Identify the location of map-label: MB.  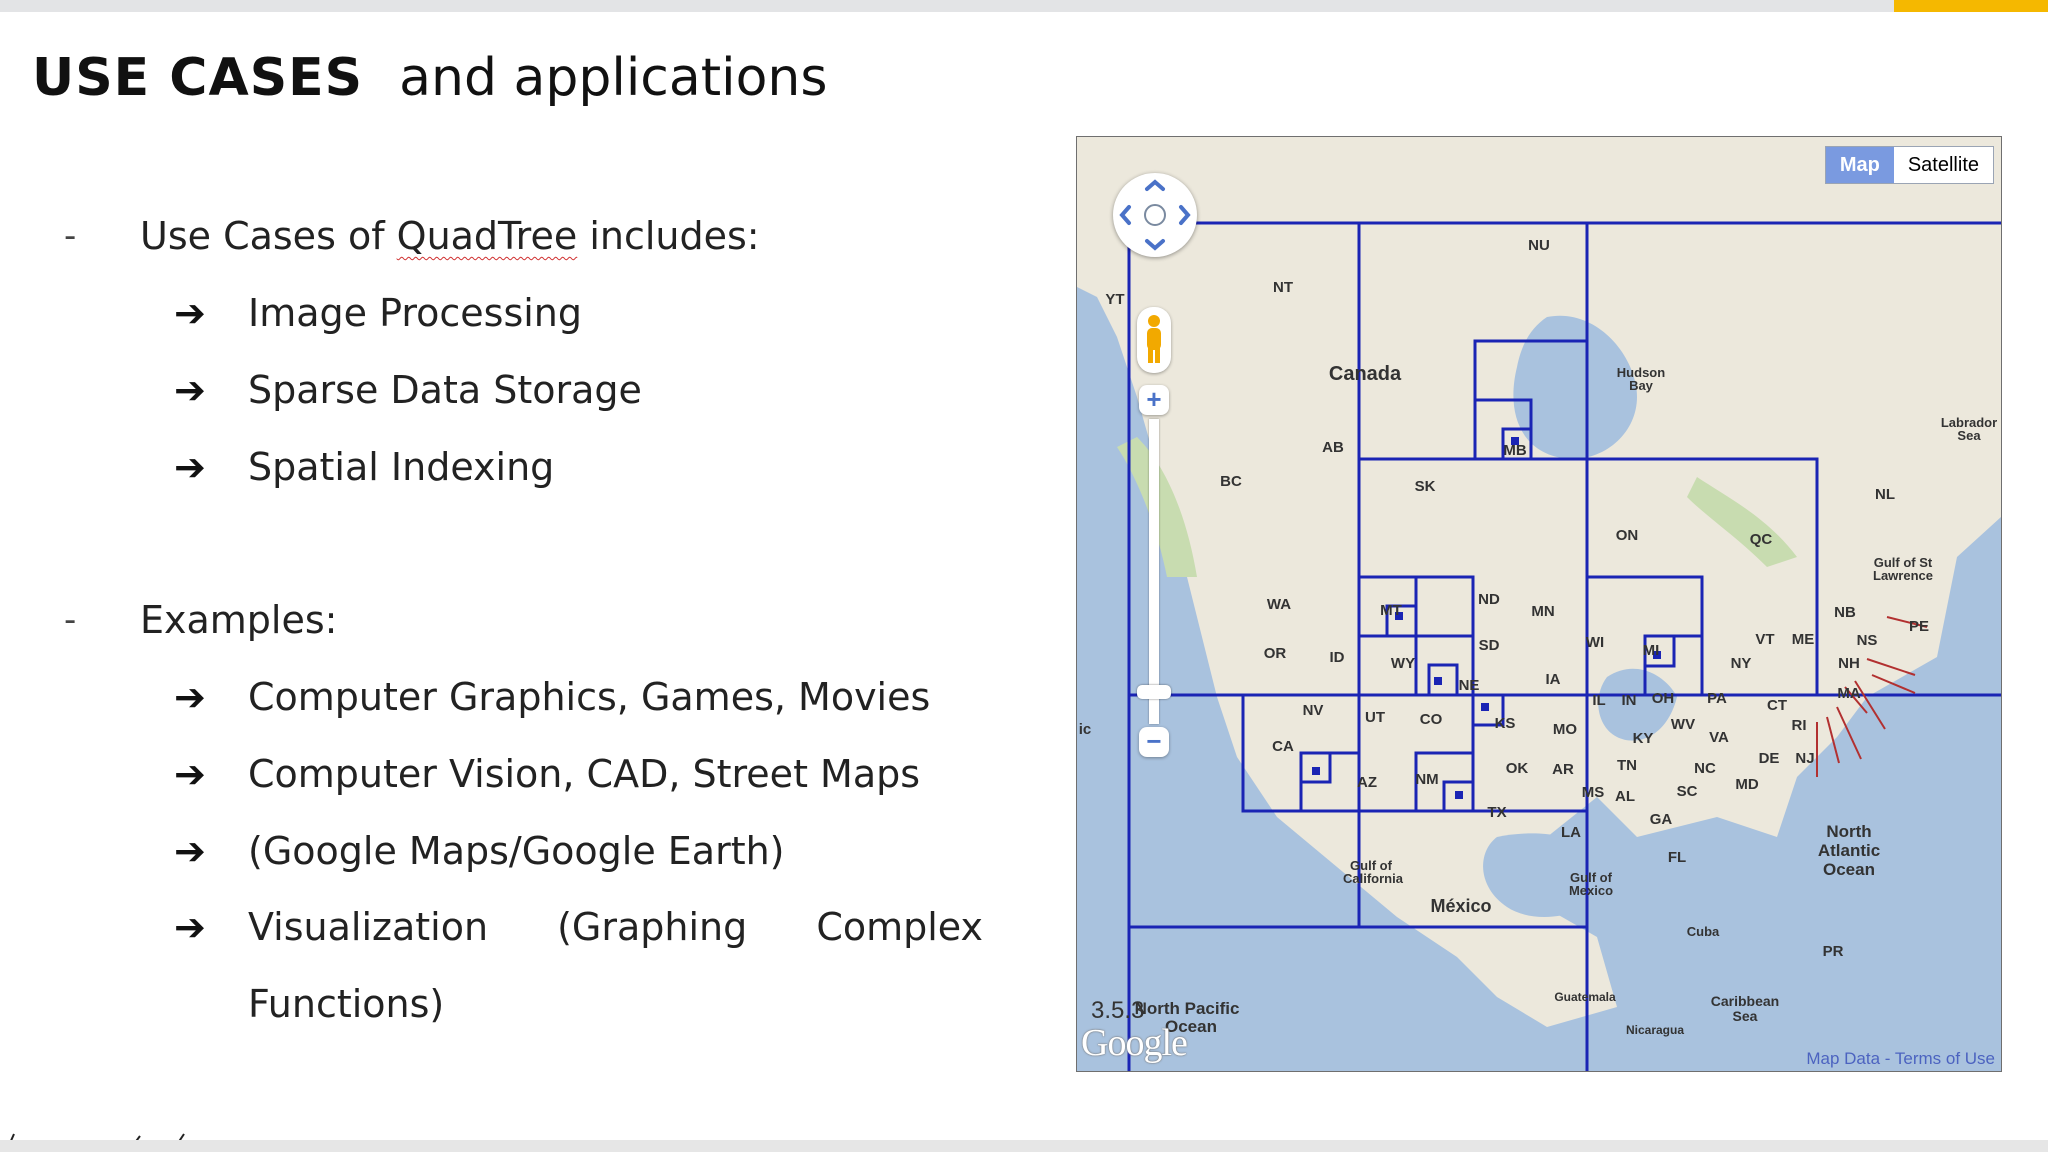
(1514, 450).